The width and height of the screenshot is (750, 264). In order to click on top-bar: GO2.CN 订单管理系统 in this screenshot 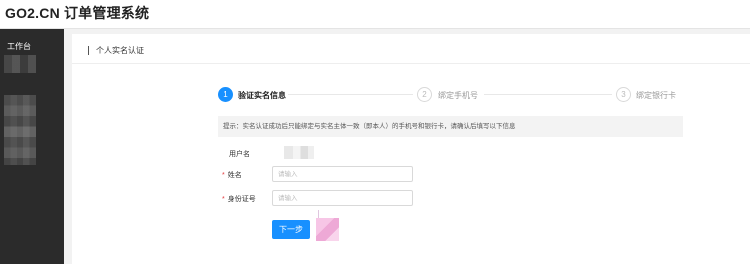, I will do `click(375, 14)`.